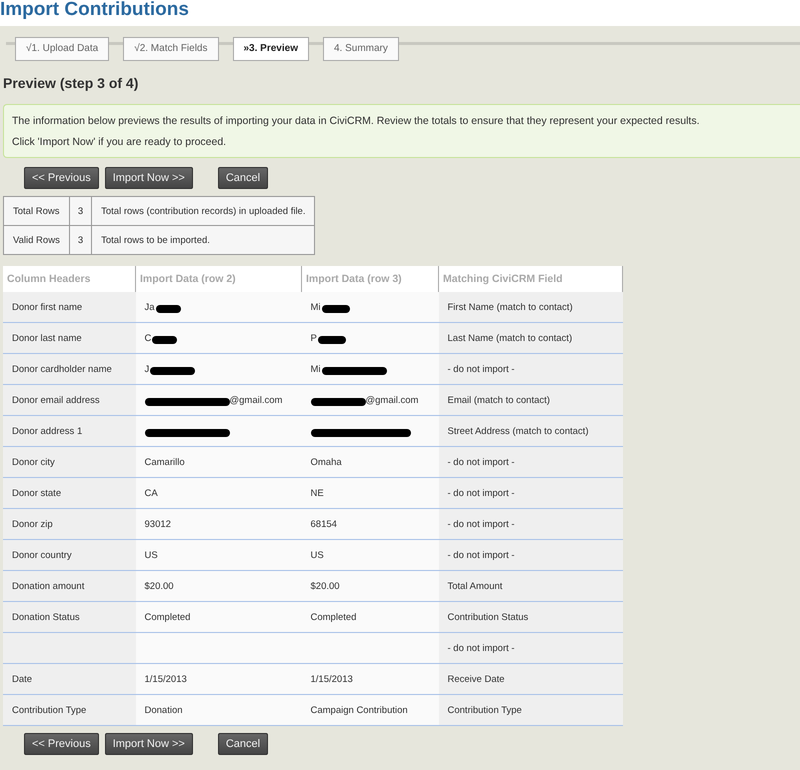 The image size is (800, 770). What do you see at coordinates (400, 13) in the screenshot?
I see `page-title: Import Contributions` at bounding box center [400, 13].